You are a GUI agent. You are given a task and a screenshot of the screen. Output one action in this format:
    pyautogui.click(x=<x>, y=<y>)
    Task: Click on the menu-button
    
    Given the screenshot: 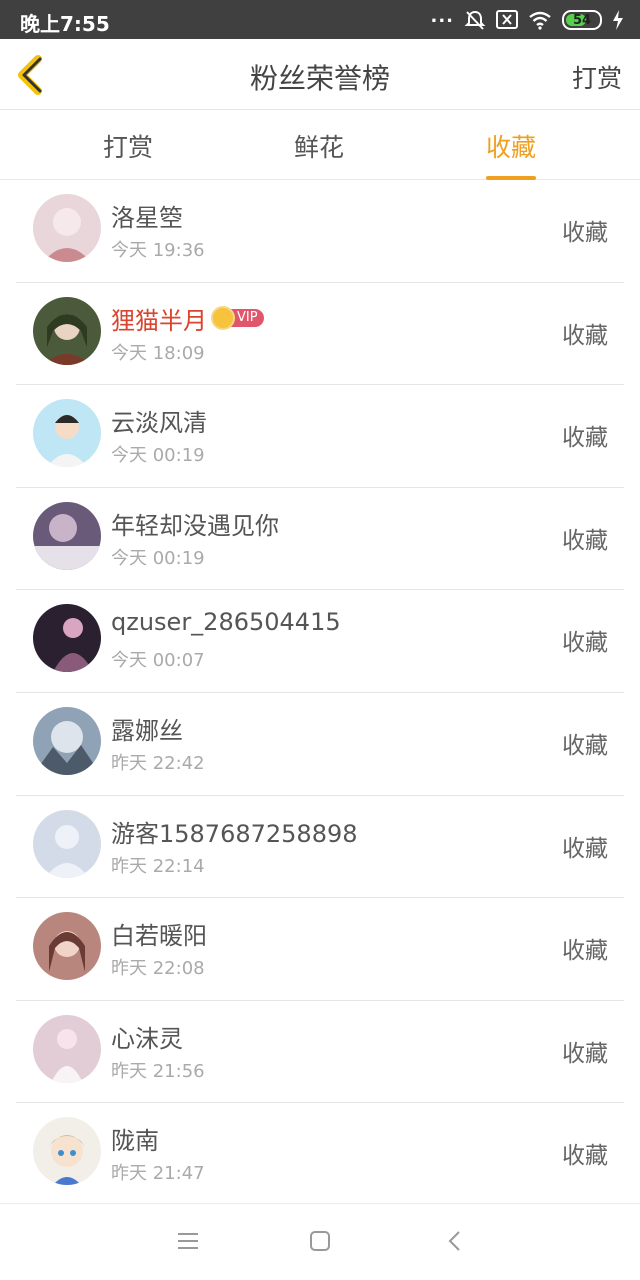 What is the action you would take?
    pyautogui.click(x=188, y=1241)
    